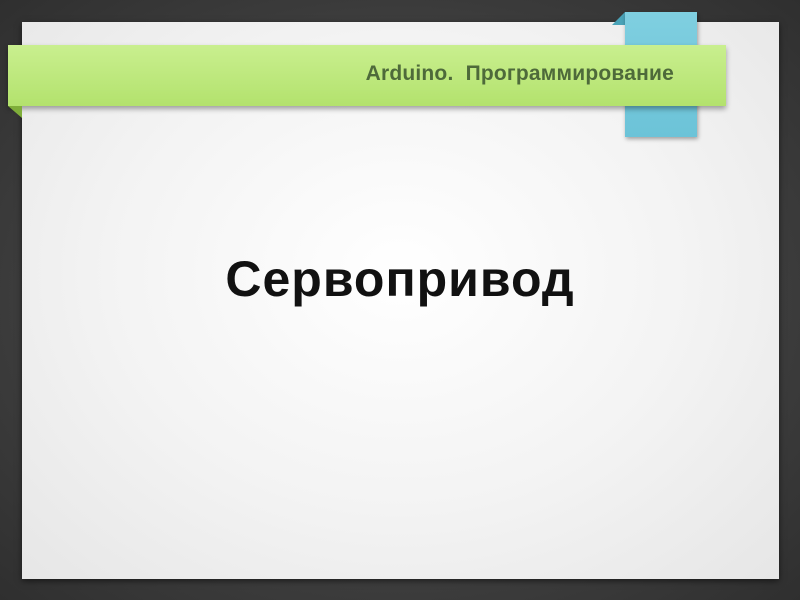 The image size is (800, 600). Describe the element at coordinates (15, 112) in the screenshot. I see `banner-fold` at that location.